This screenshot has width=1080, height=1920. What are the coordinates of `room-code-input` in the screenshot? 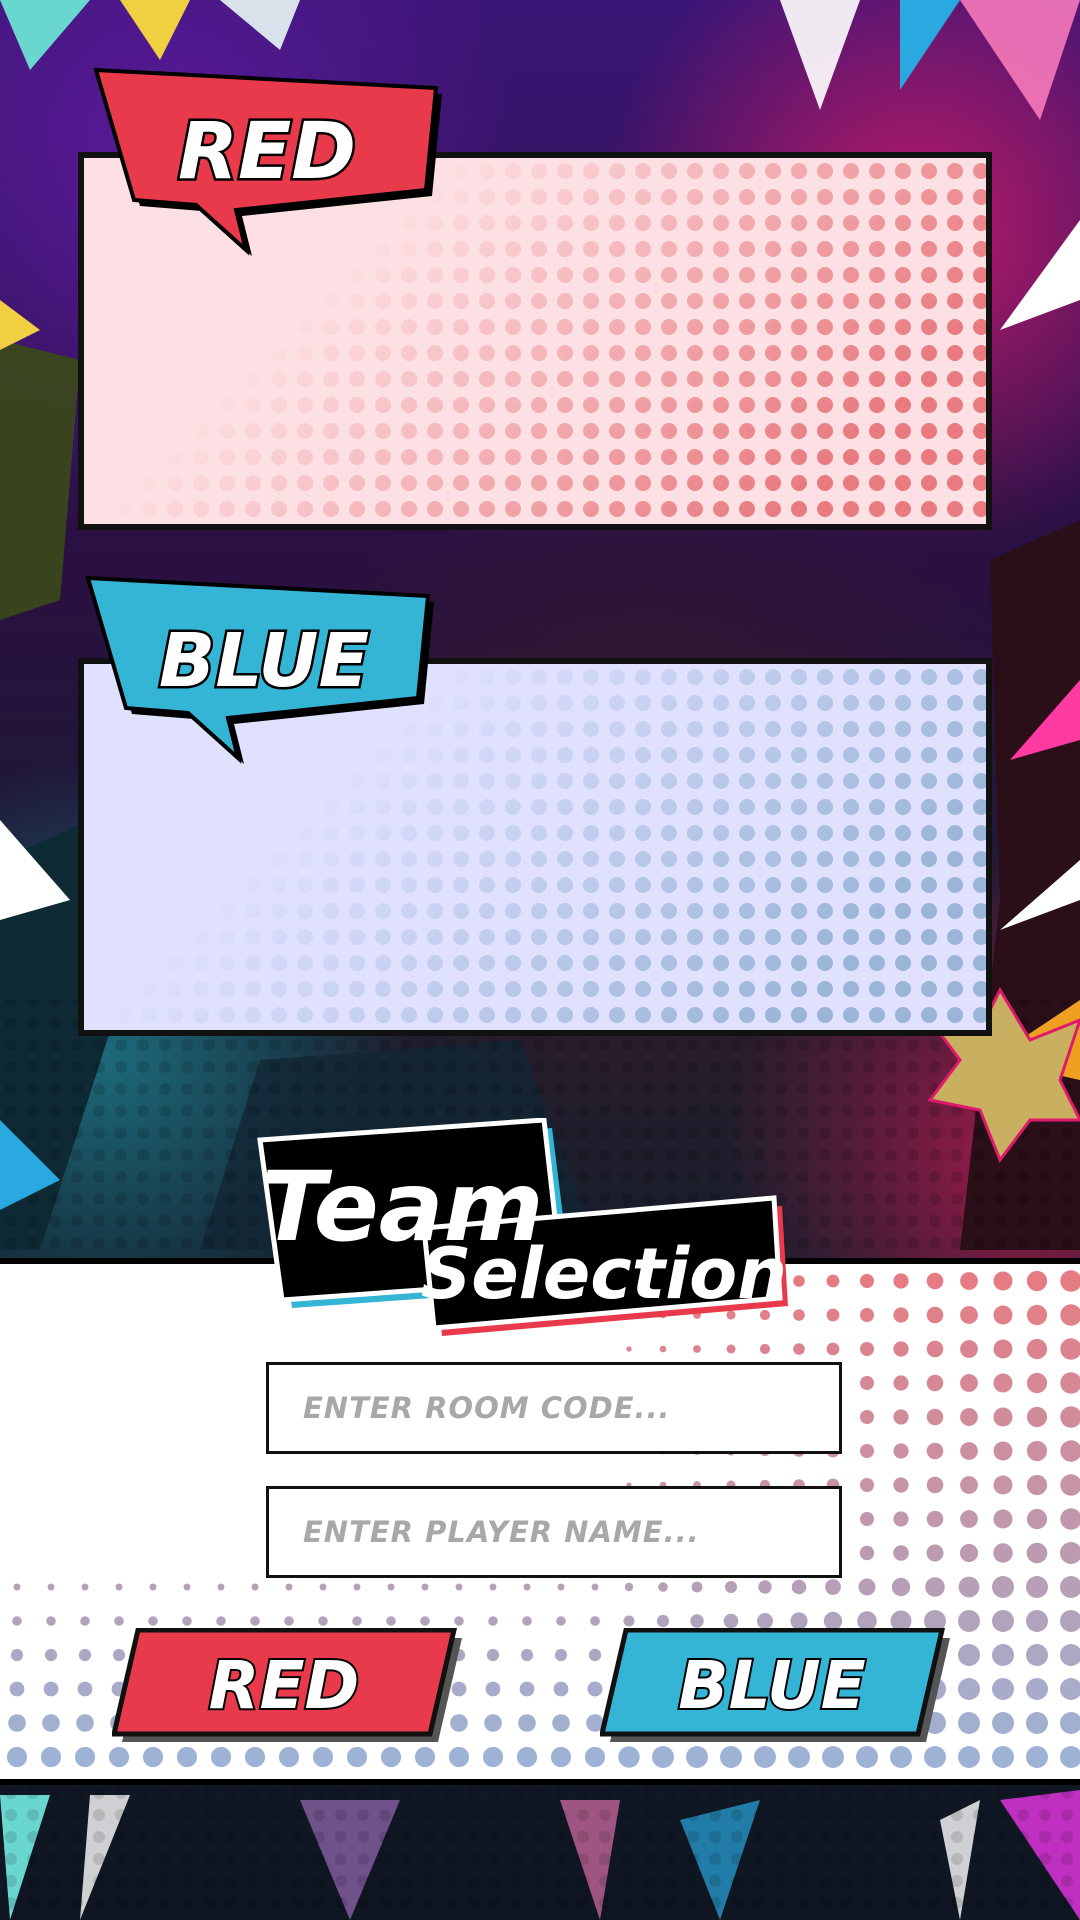 It's located at (554, 1408).